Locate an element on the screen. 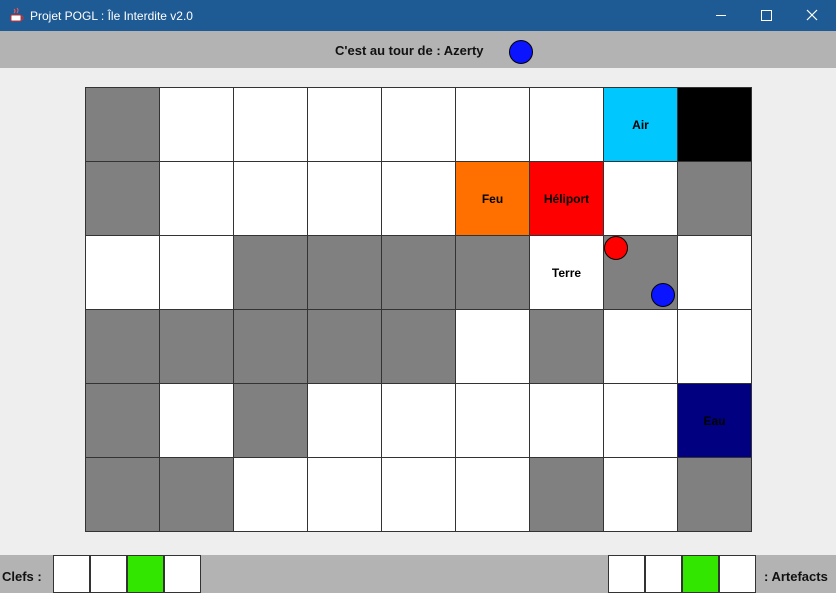  tile-fire: Feu is located at coordinates (493, 199).